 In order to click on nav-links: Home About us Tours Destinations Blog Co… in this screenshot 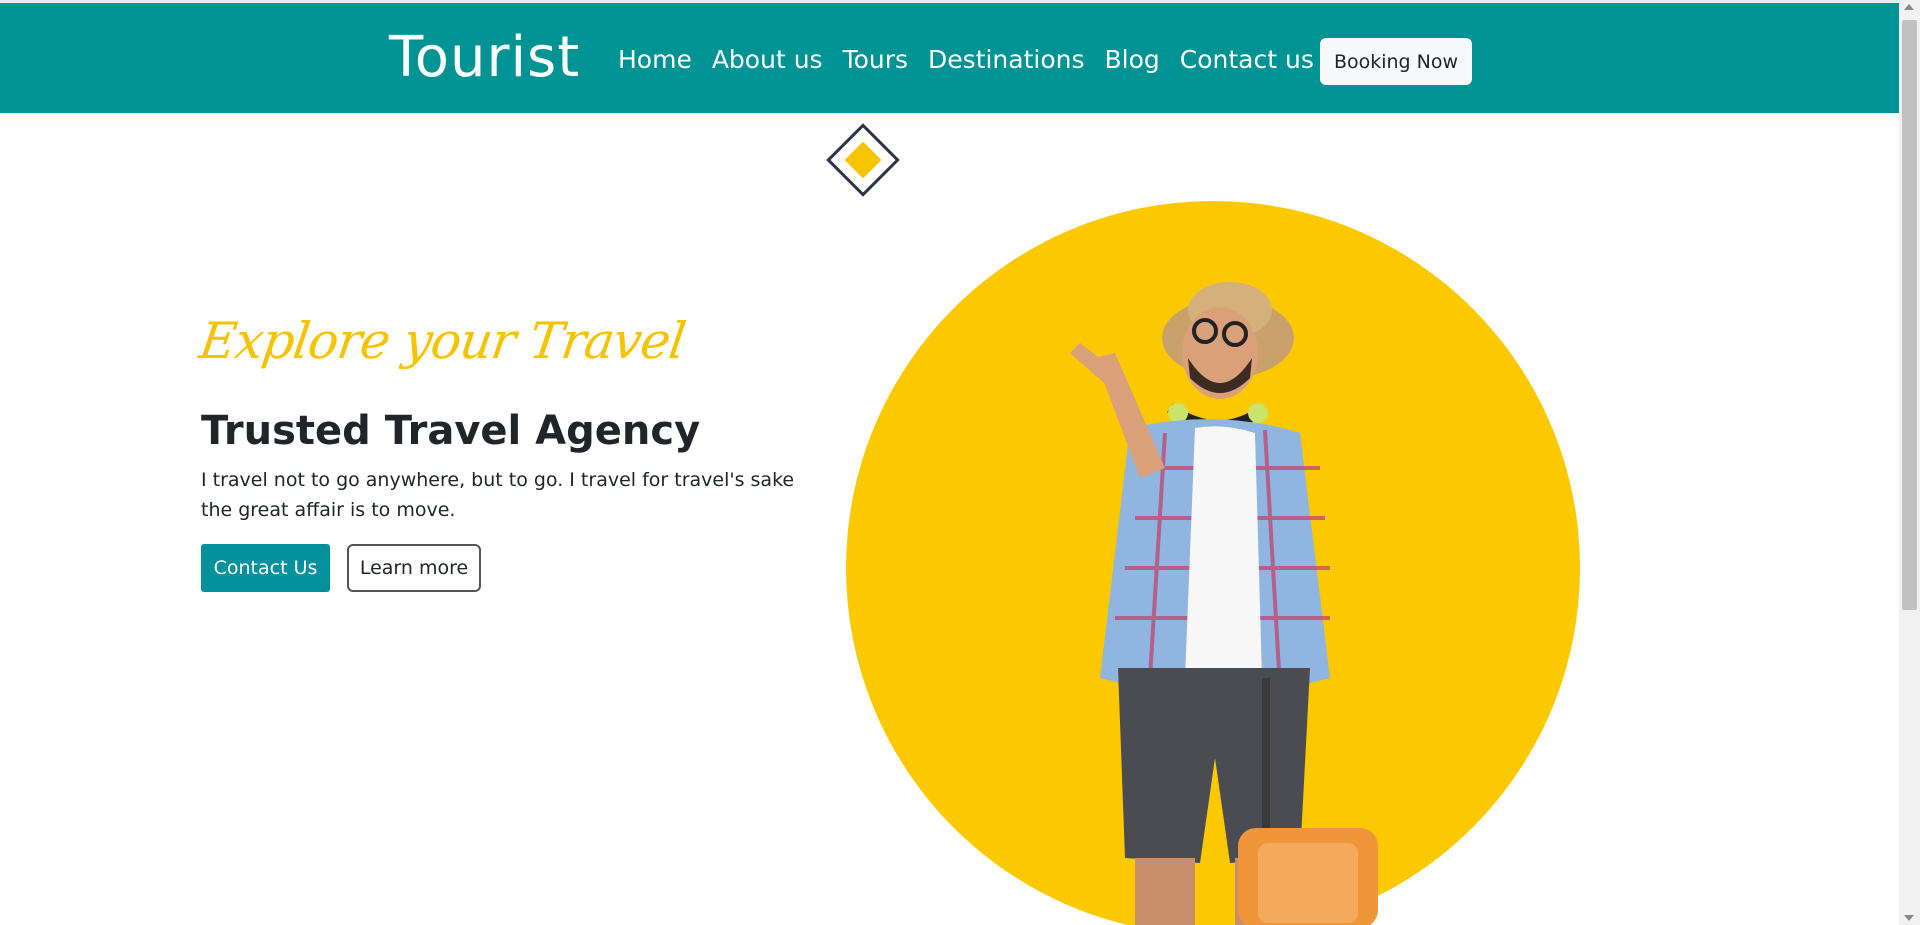, I will do `click(976, 59)`.